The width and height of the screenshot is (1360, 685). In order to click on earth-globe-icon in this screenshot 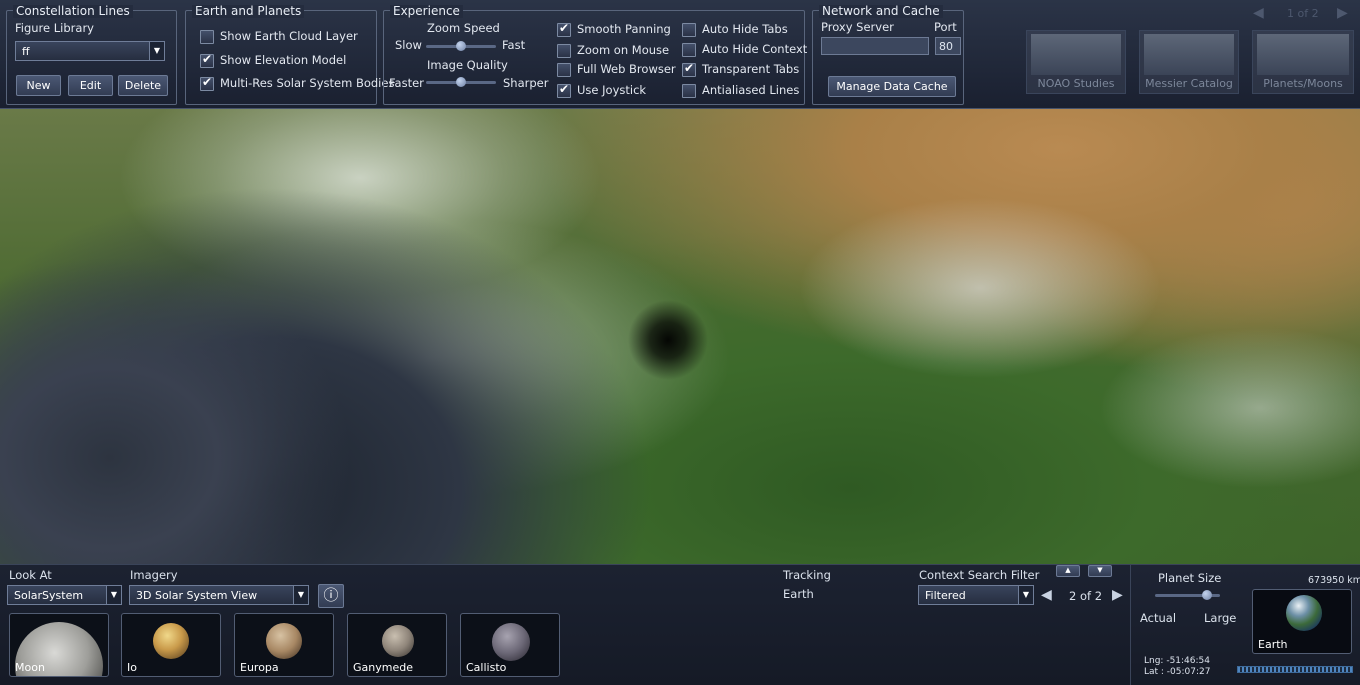, I will do `click(1304, 613)`.